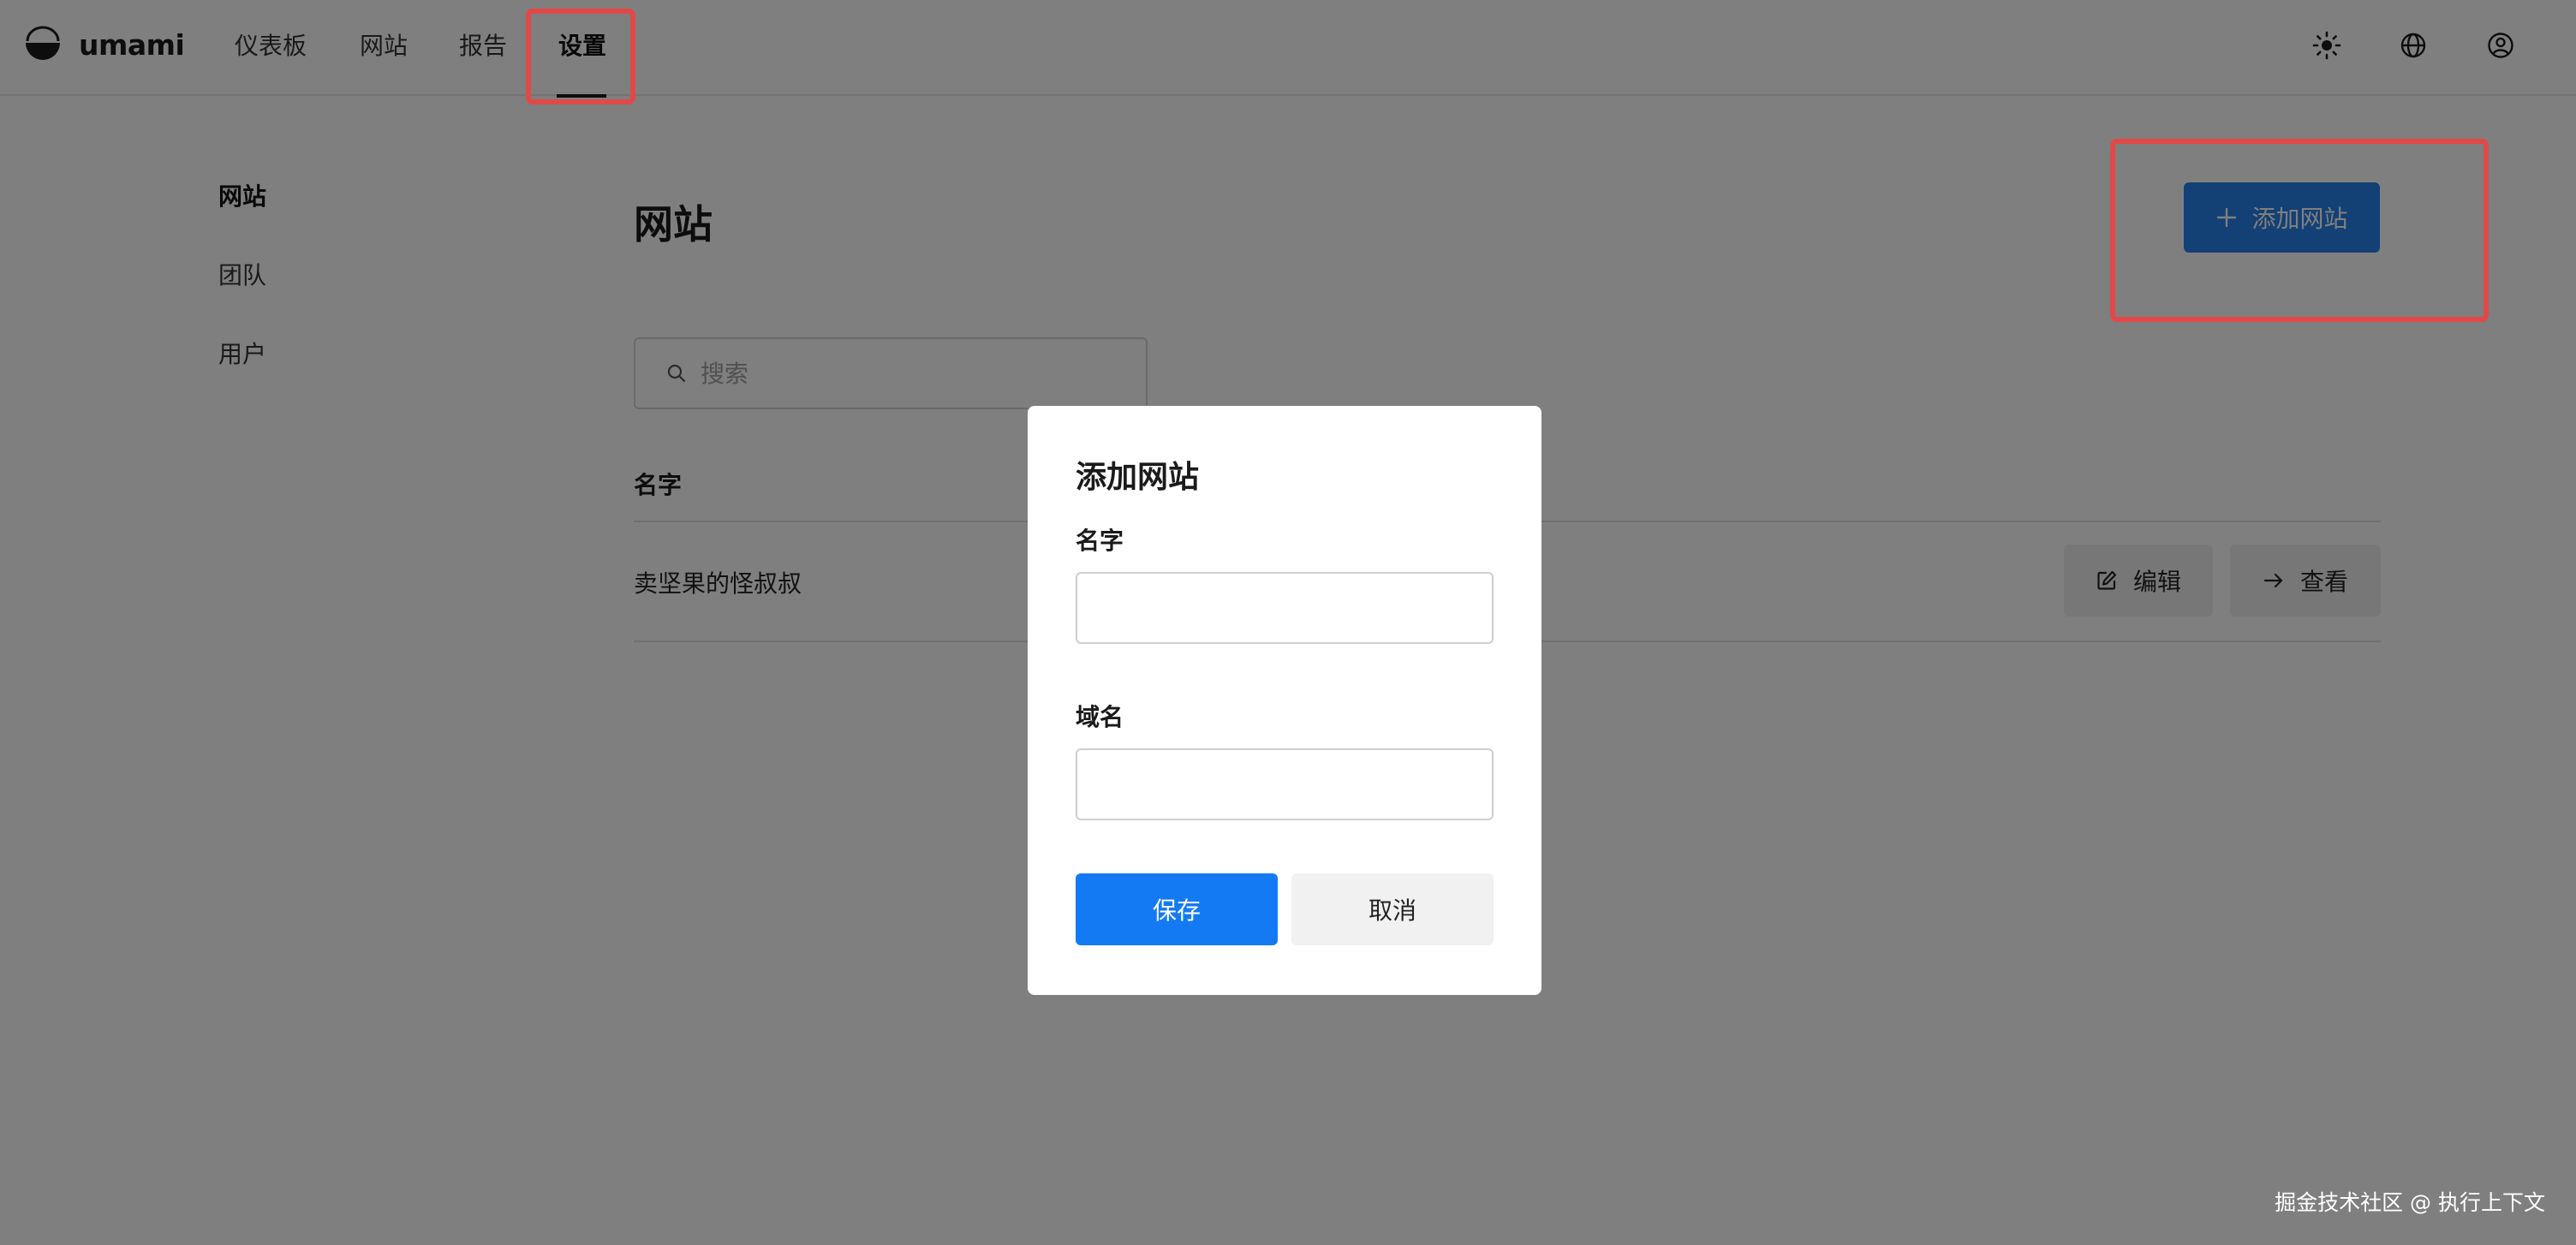 This screenshot has width=2576, height=1245. I want to click on add-website-dialog: 添加网站 名字 域名 保存 取消, so click(1284, 700).